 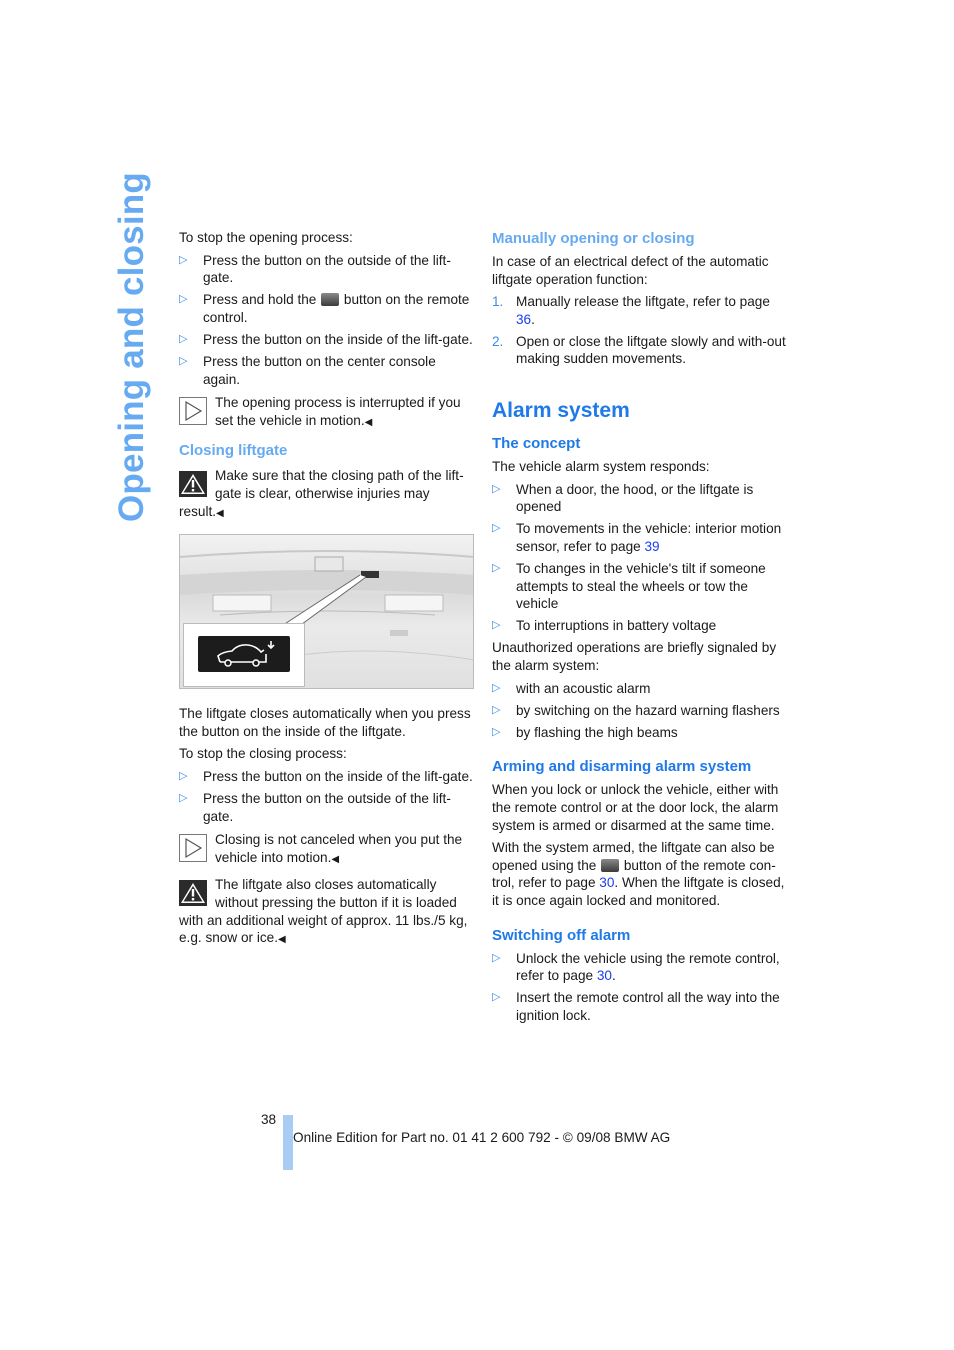 I want to click on page-number: 38, so click(x=269, y=1119).